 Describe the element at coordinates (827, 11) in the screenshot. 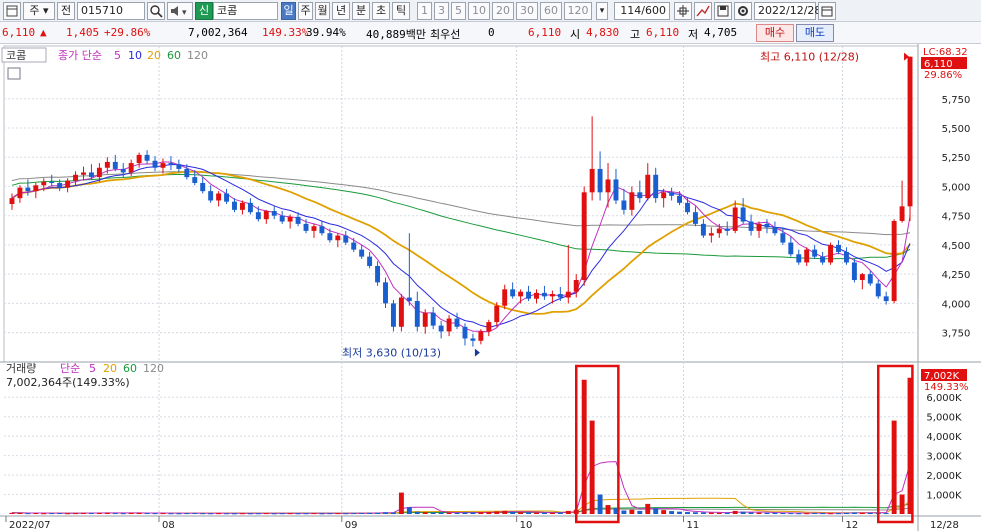

I see `calendar-icon` at that location.